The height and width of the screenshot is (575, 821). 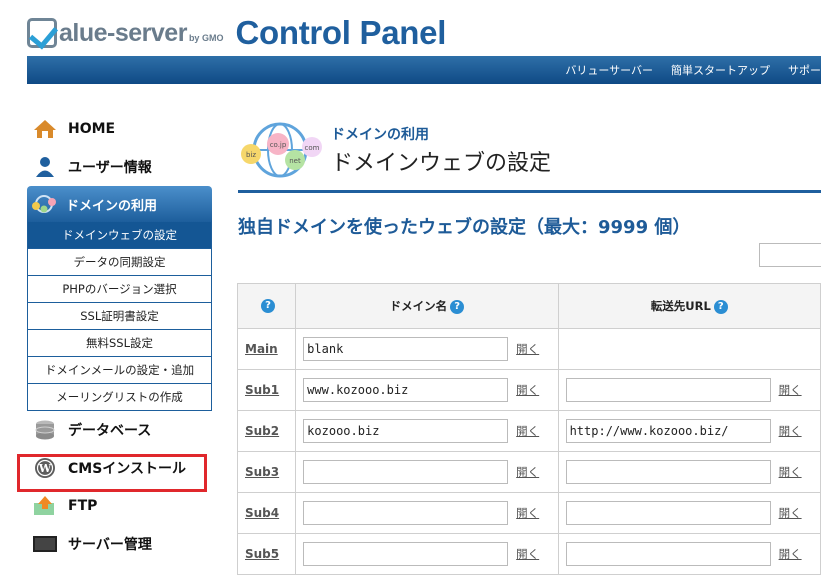 I want to click on domain-column-header: ドメイン名?, so click(x=427, y=306).